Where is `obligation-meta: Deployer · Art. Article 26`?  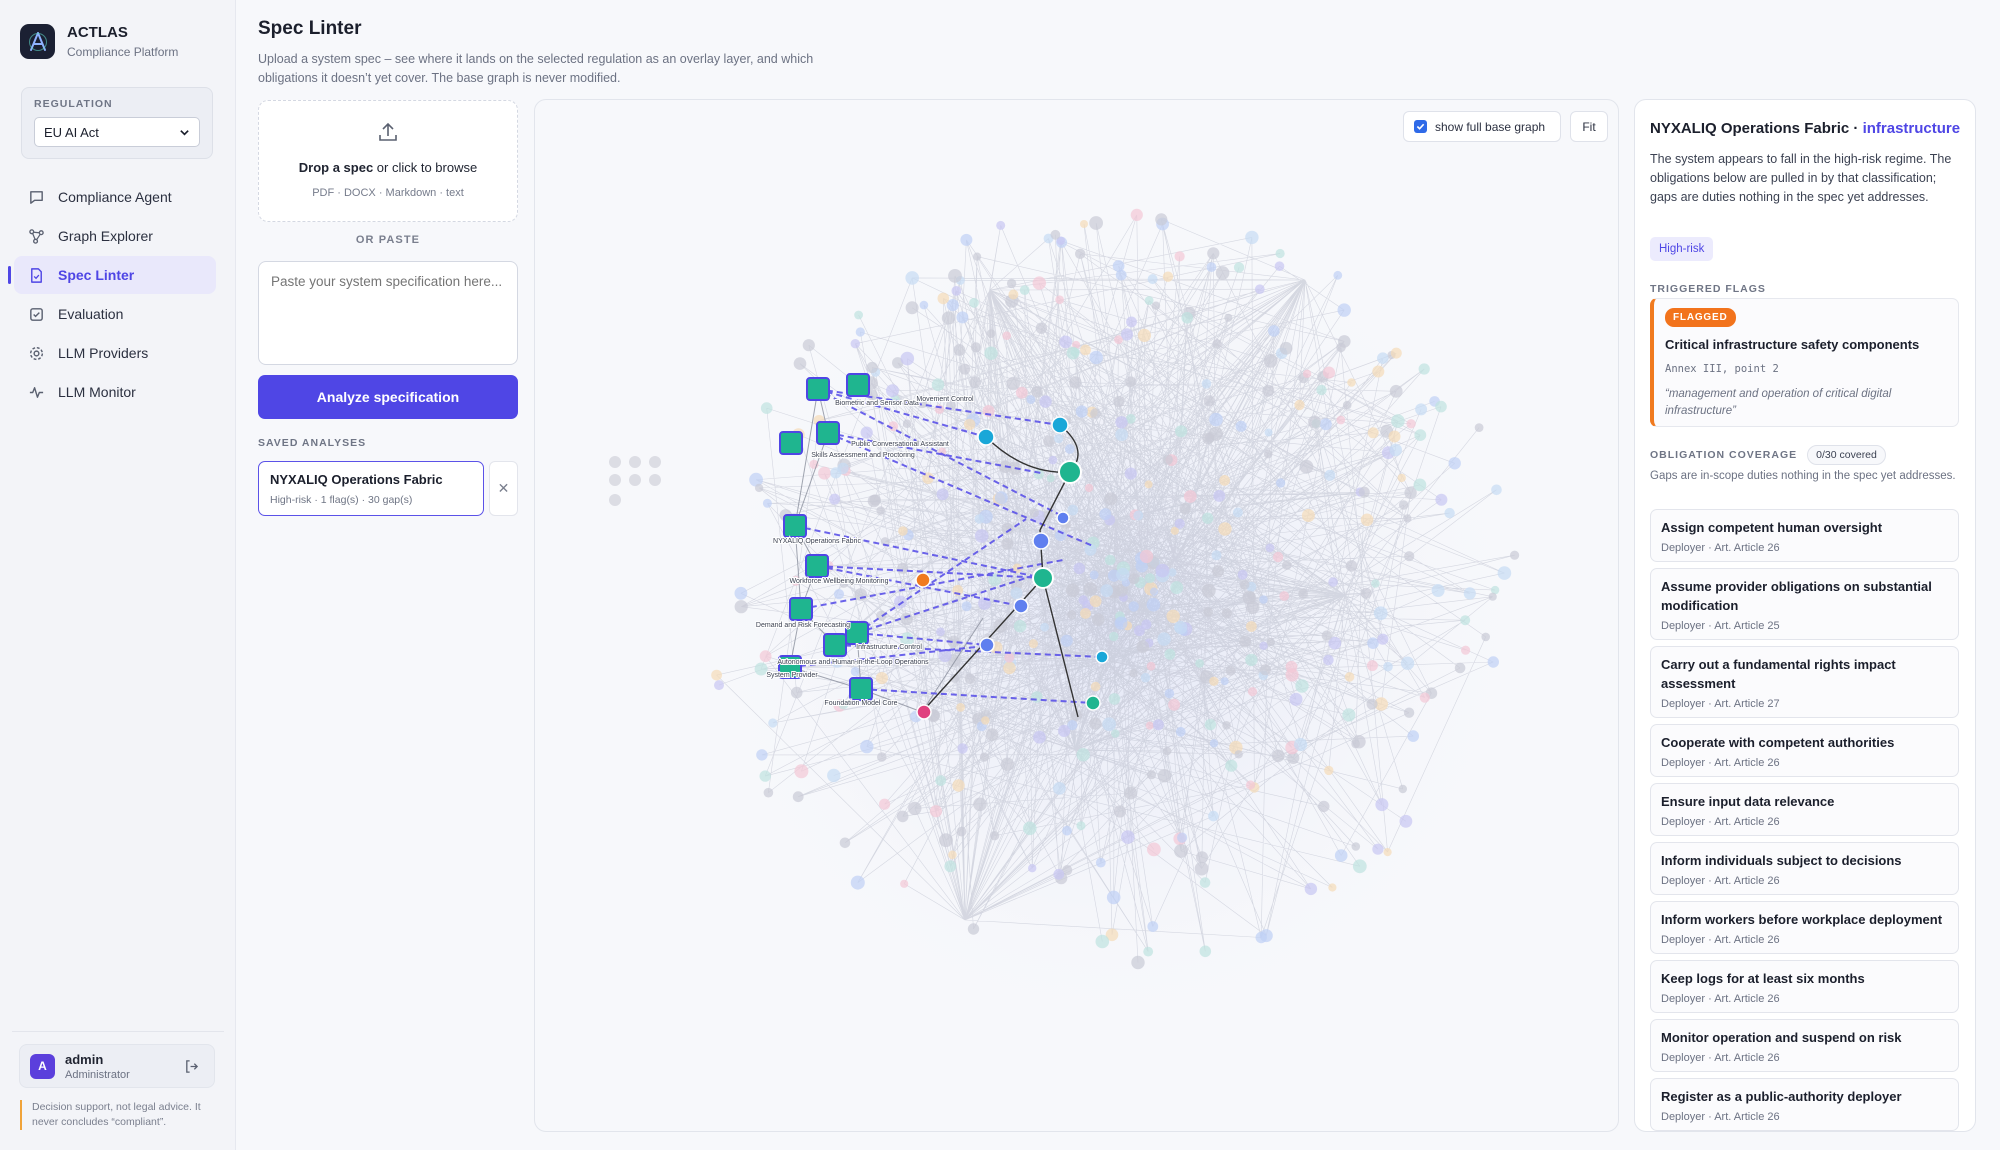 obligation-meta: Deployer · Art. Article 26 is located at coordinates (1720, 881).